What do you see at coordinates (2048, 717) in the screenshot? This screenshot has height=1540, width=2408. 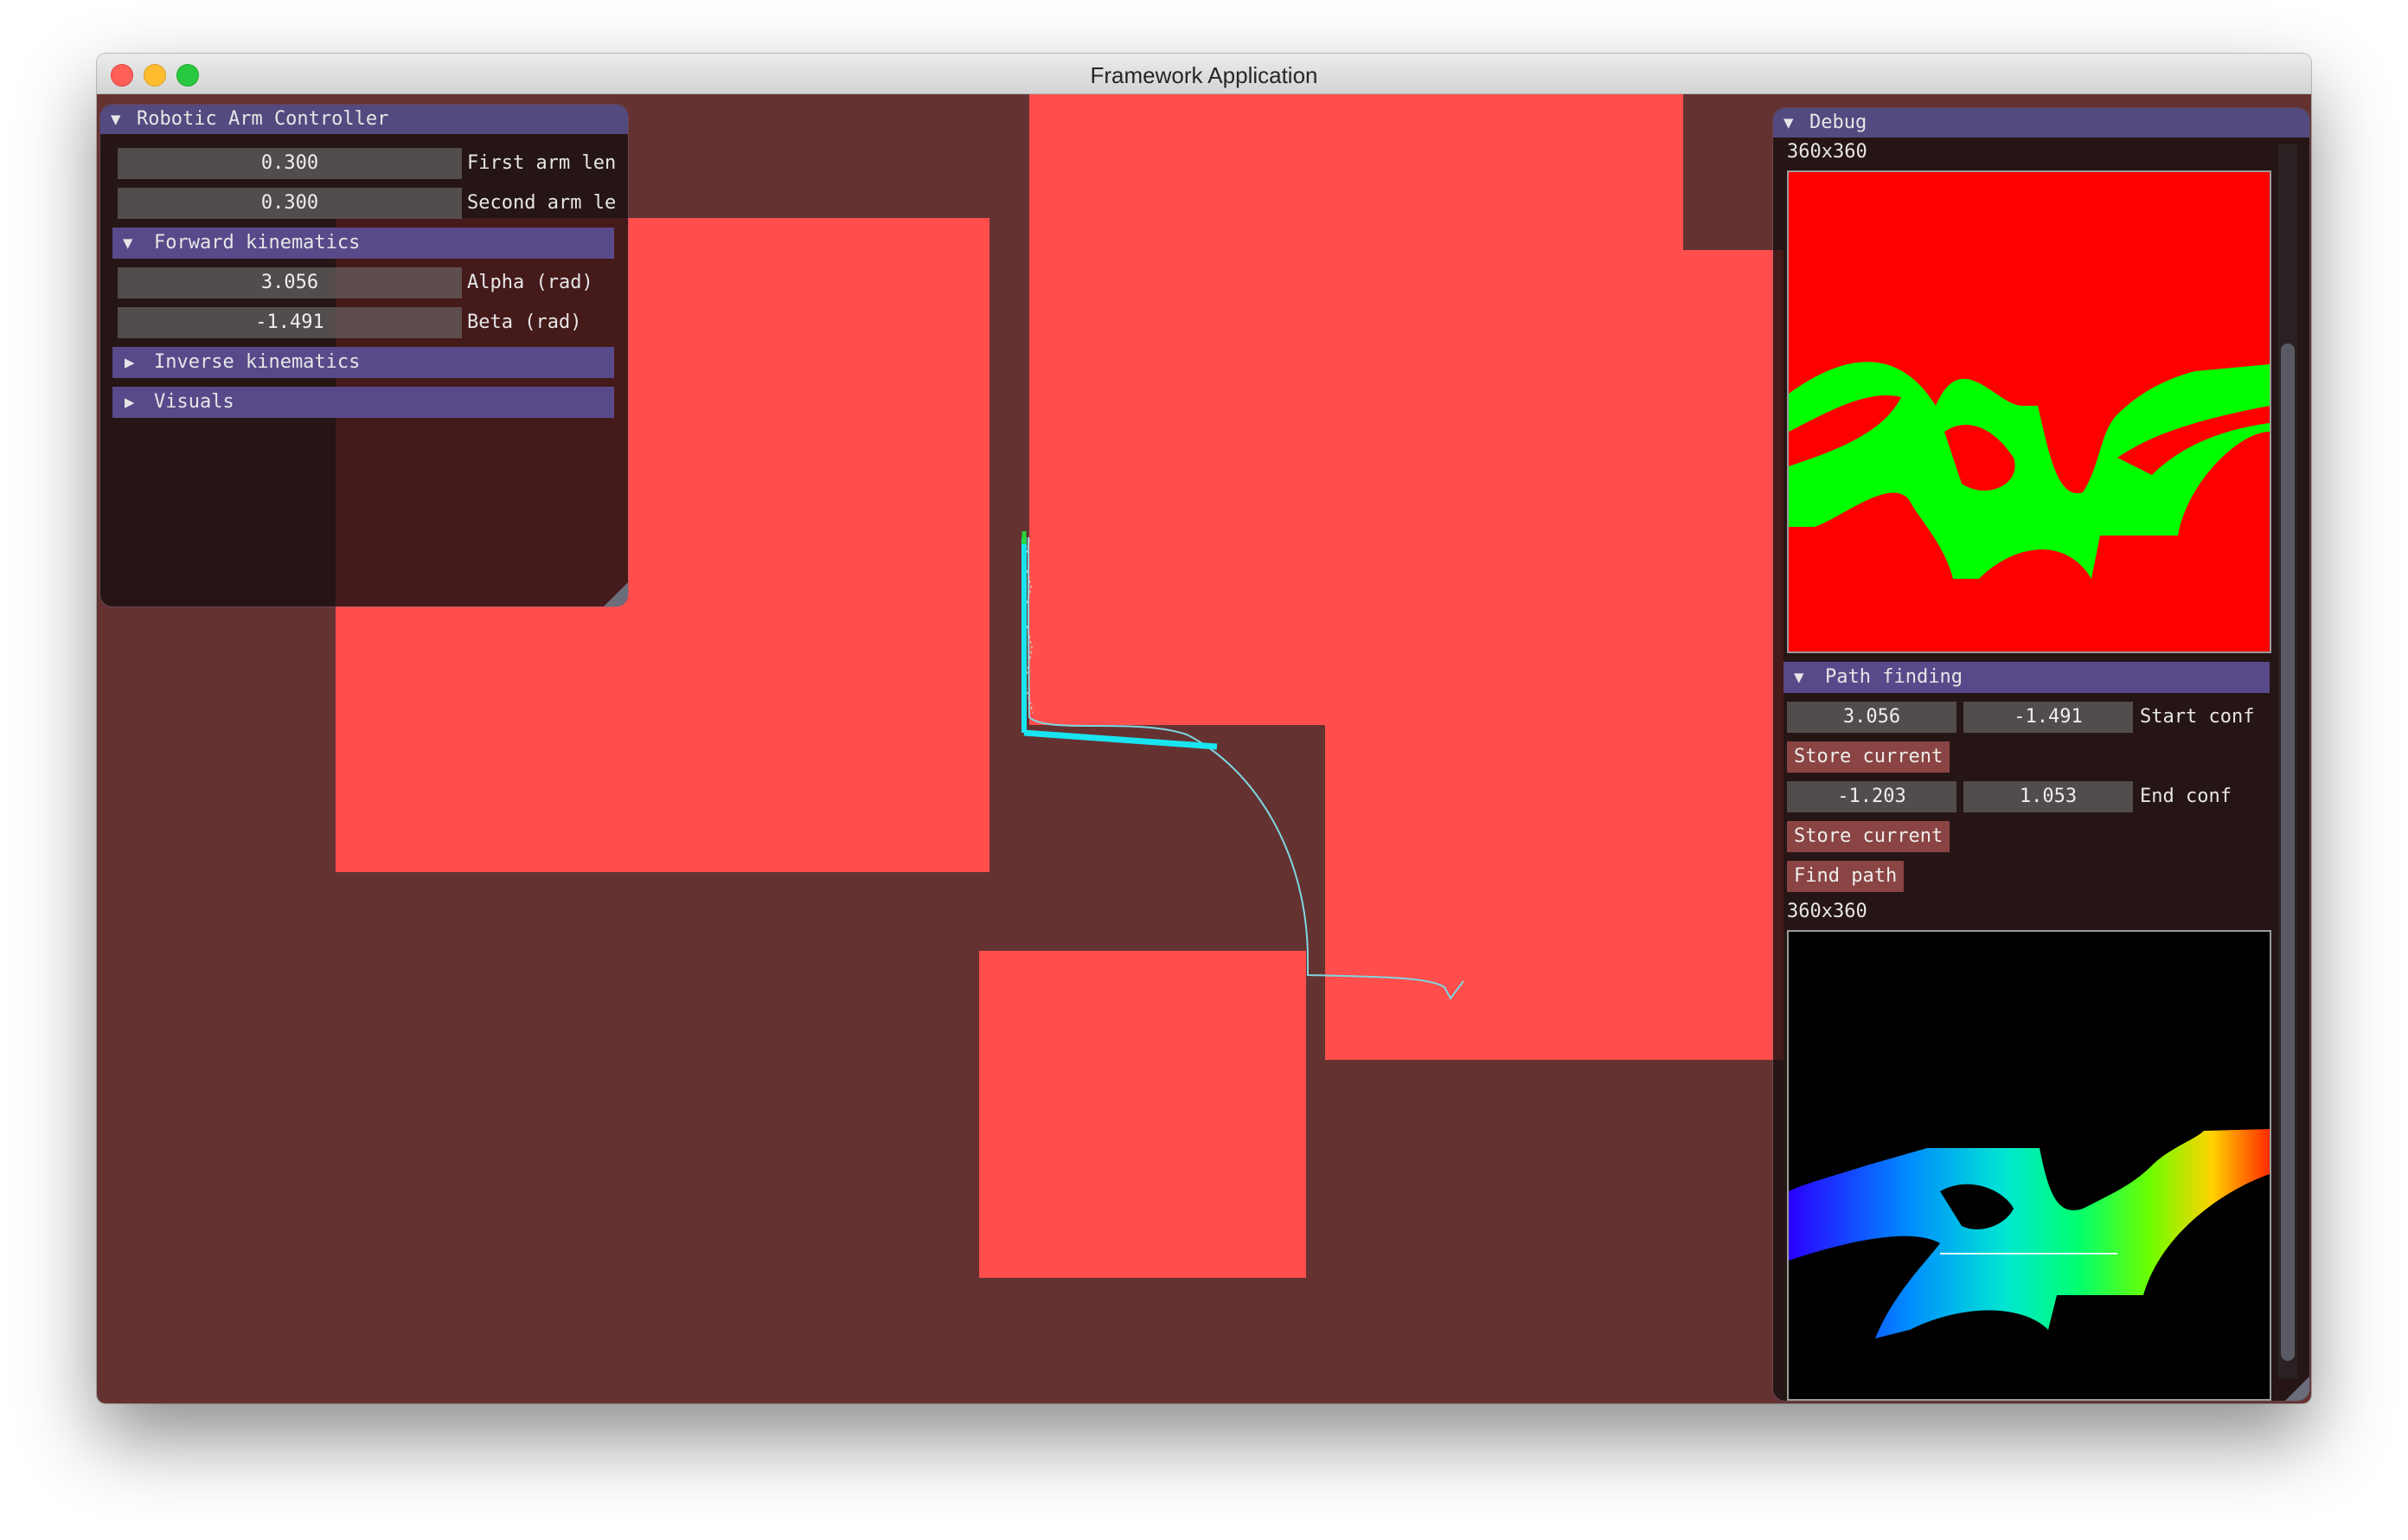 I see `start-beta-input: -1.491` at bounding box center [2048, 717].